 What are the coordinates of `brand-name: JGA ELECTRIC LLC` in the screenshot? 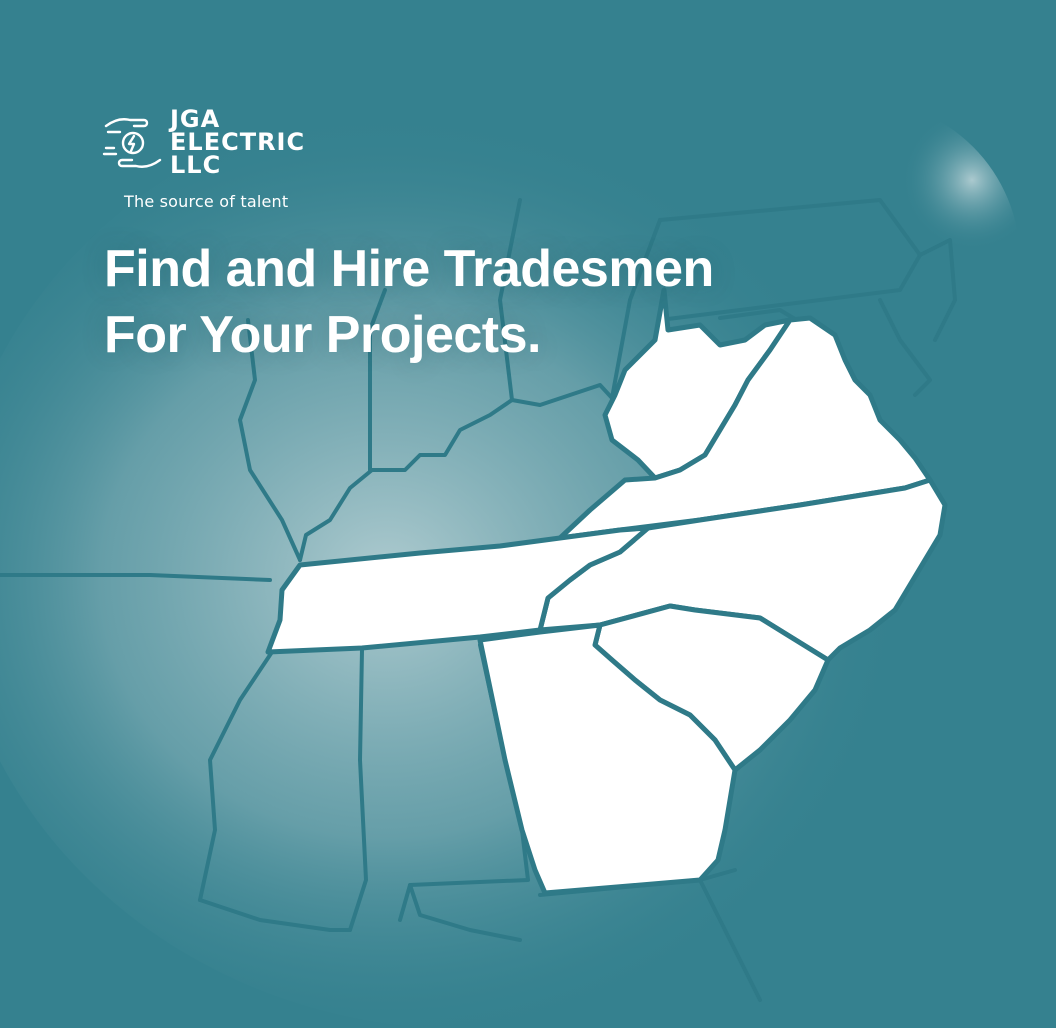 It's located at (237, 143).